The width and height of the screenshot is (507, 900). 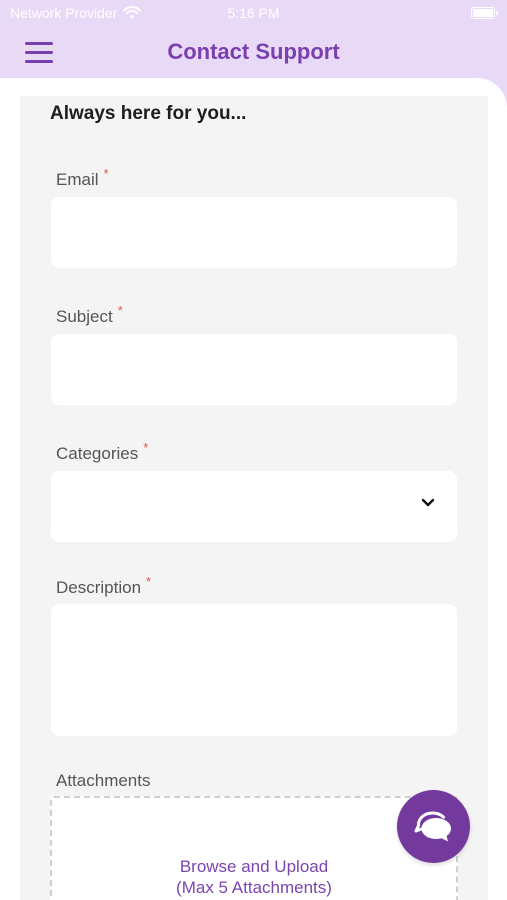 I want to click on description-textarea, so click(x=254, y=670).